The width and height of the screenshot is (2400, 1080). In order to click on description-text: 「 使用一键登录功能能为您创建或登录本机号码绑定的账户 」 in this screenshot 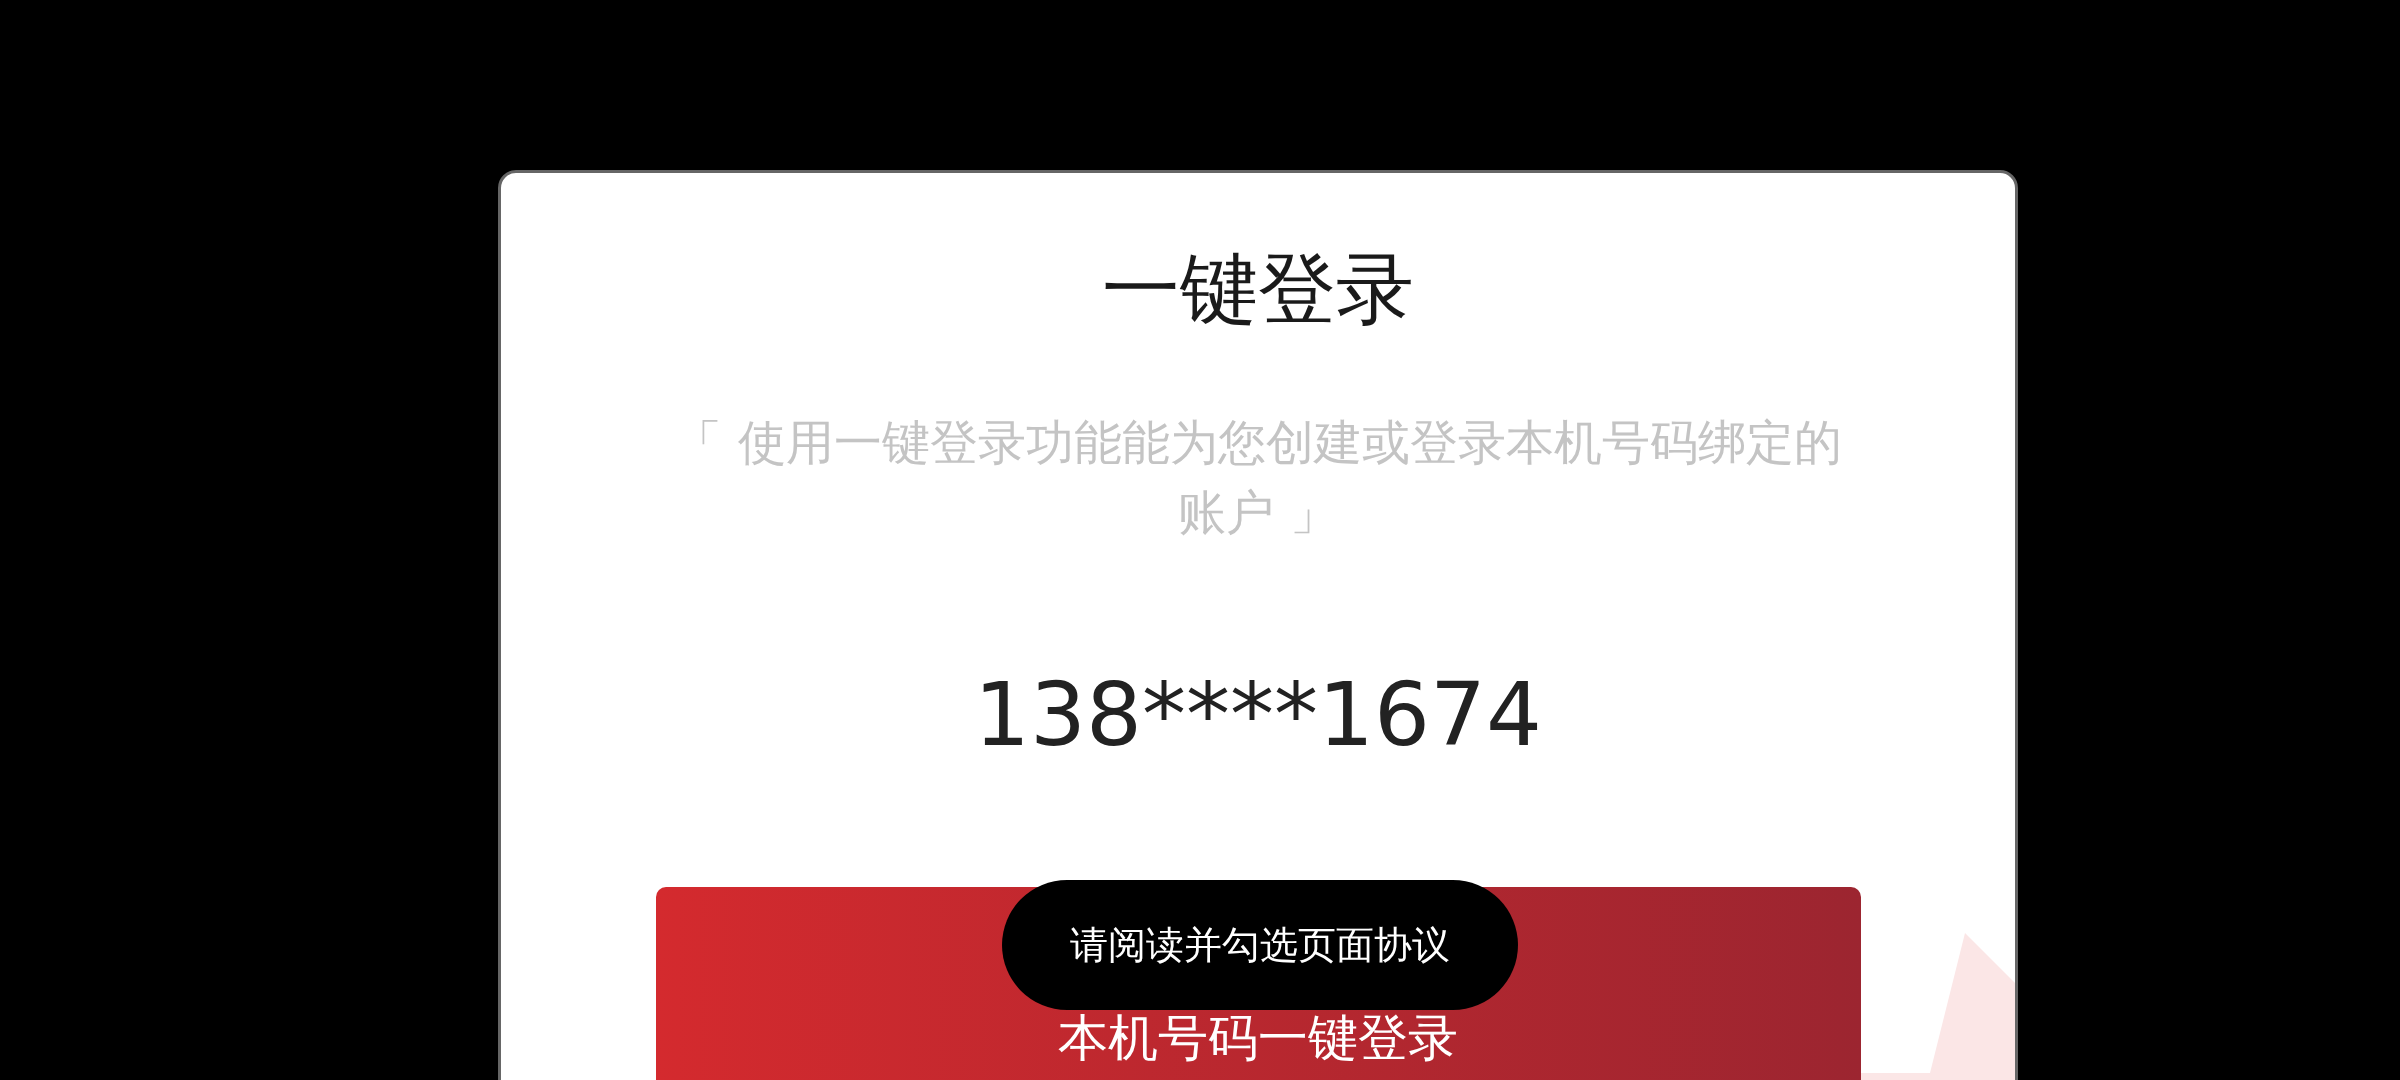, I will do `click(1258, 477)`.